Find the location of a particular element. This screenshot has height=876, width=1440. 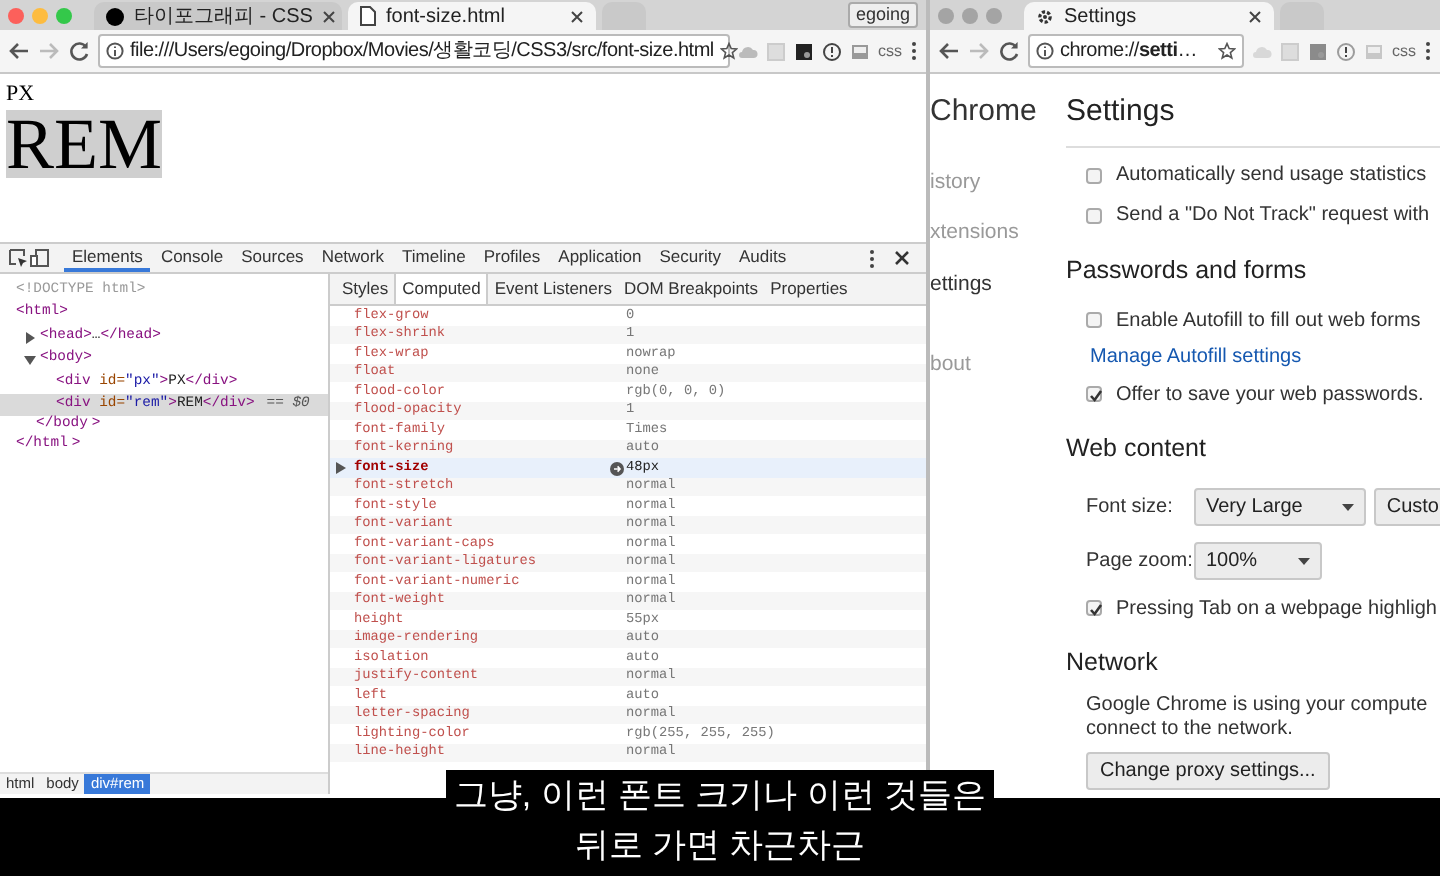

devtools-tab: Application is located at coordinates (600, 258).